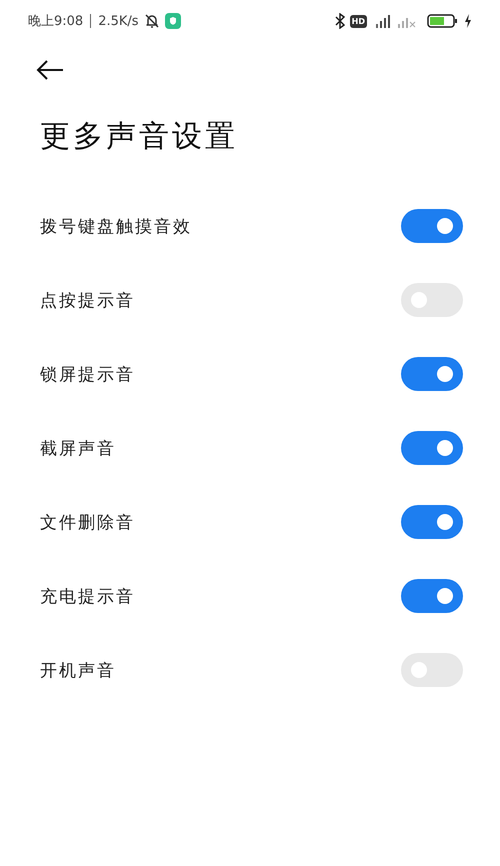 The width and height of the screenshot is (500, 866). What do you see at coordinates (87, 597) in the screenshot?
I see `setting-label: 充电提示音` at bounding box center [87, 597].